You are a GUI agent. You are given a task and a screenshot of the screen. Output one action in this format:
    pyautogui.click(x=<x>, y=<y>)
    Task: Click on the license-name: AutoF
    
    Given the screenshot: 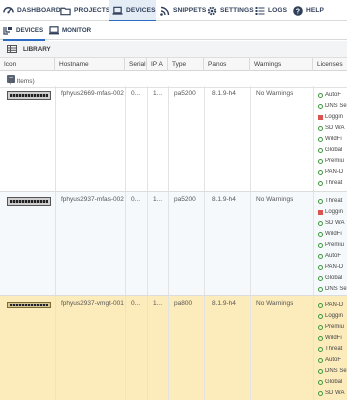 What is the action you would take?
    pyautogui.click(x=333, y=256)
    